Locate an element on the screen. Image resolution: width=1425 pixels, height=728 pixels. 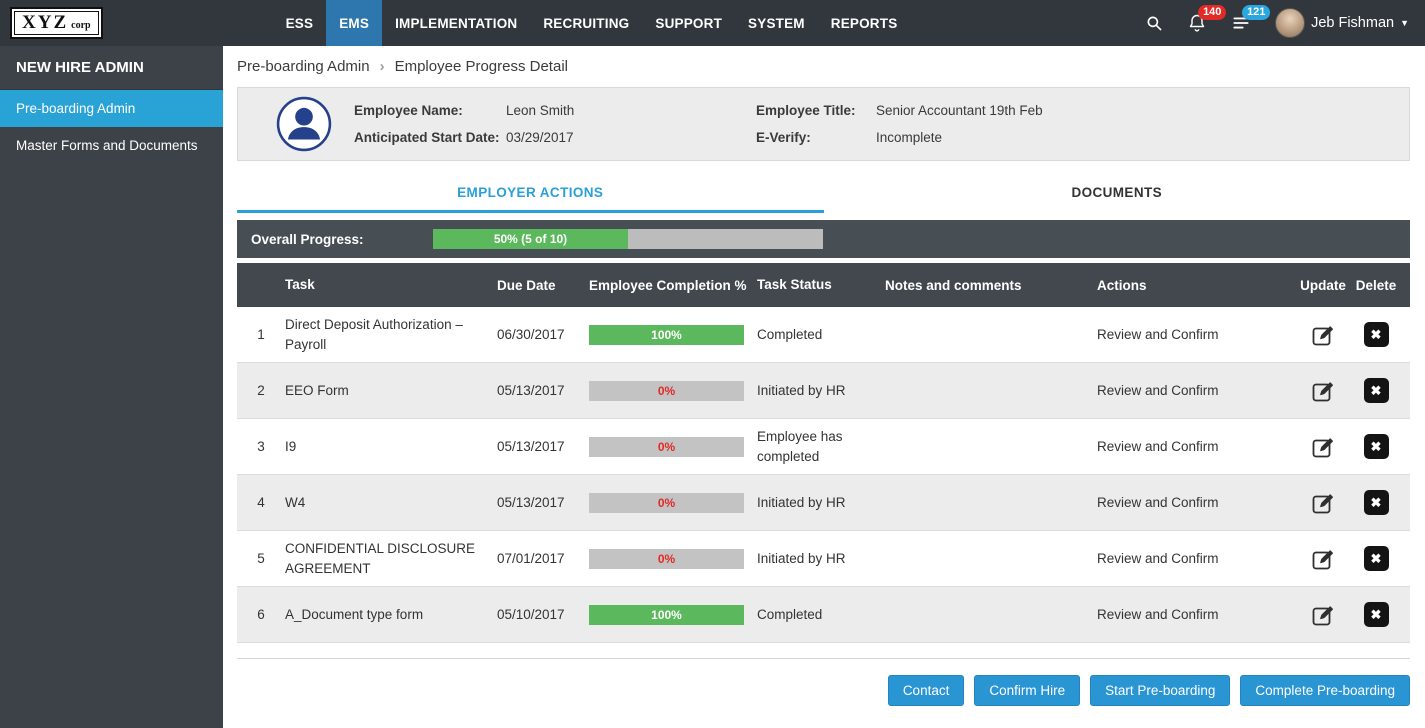
header-task-status: Task Status is located at coordinates (794, 285).